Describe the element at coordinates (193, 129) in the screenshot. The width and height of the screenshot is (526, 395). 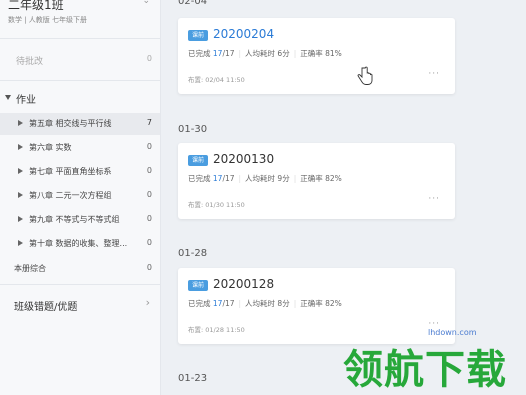
I see `date-heading: 01-30` at that location.